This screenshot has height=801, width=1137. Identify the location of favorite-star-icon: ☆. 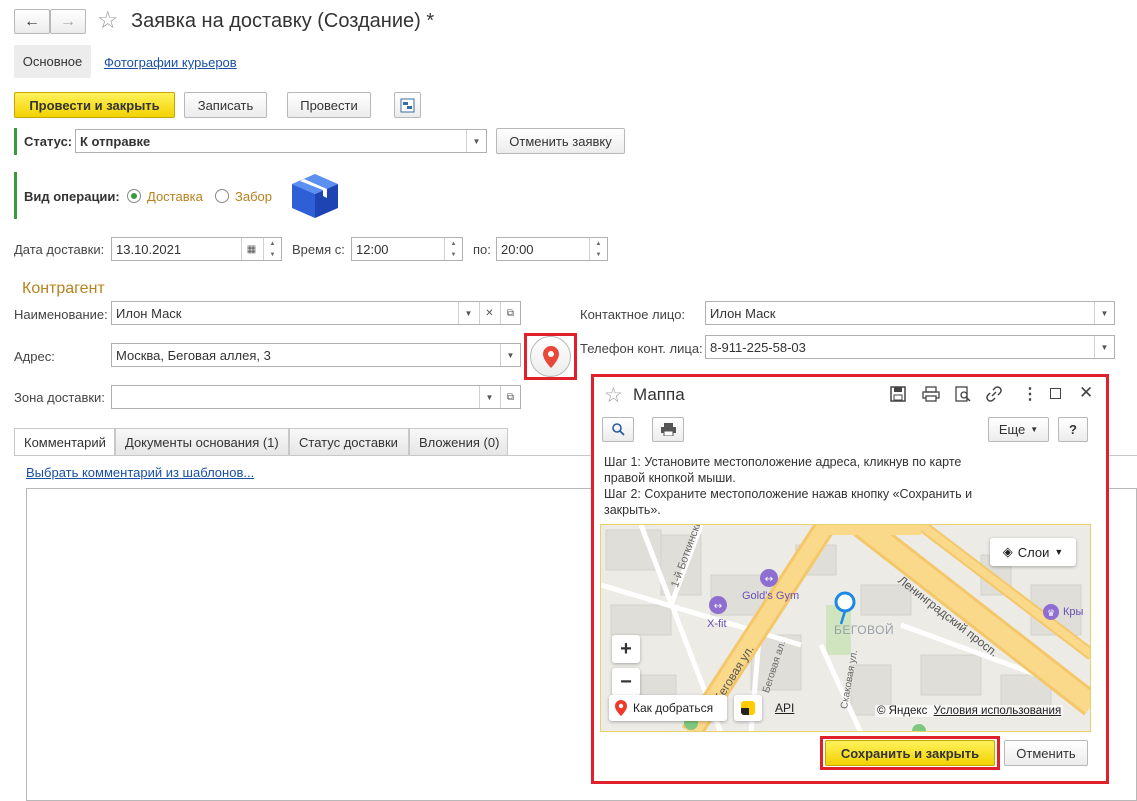
(108, 20).